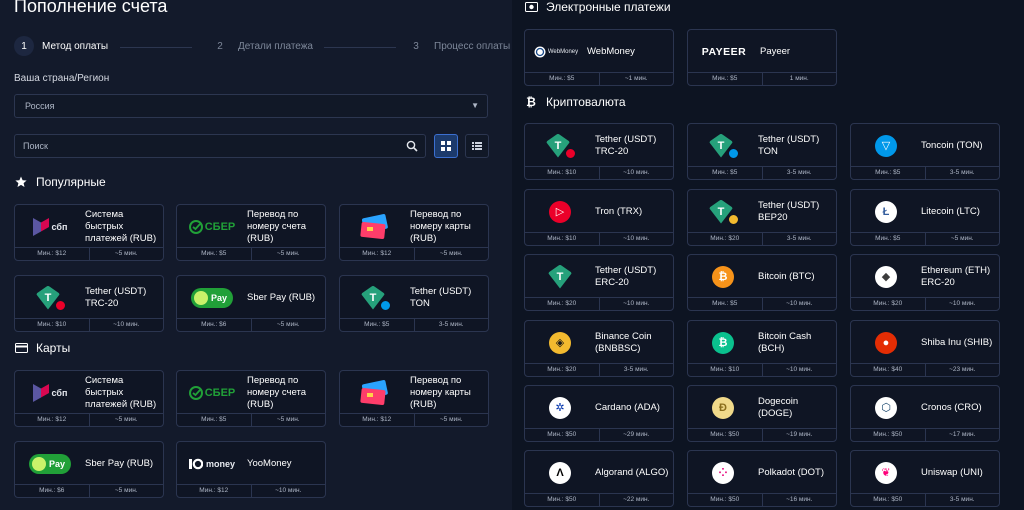  I want to click on crypto-card-doge: Ð Dogecoin (DOGE) Мин.: $50 ~19 мин., so click(762, 413).